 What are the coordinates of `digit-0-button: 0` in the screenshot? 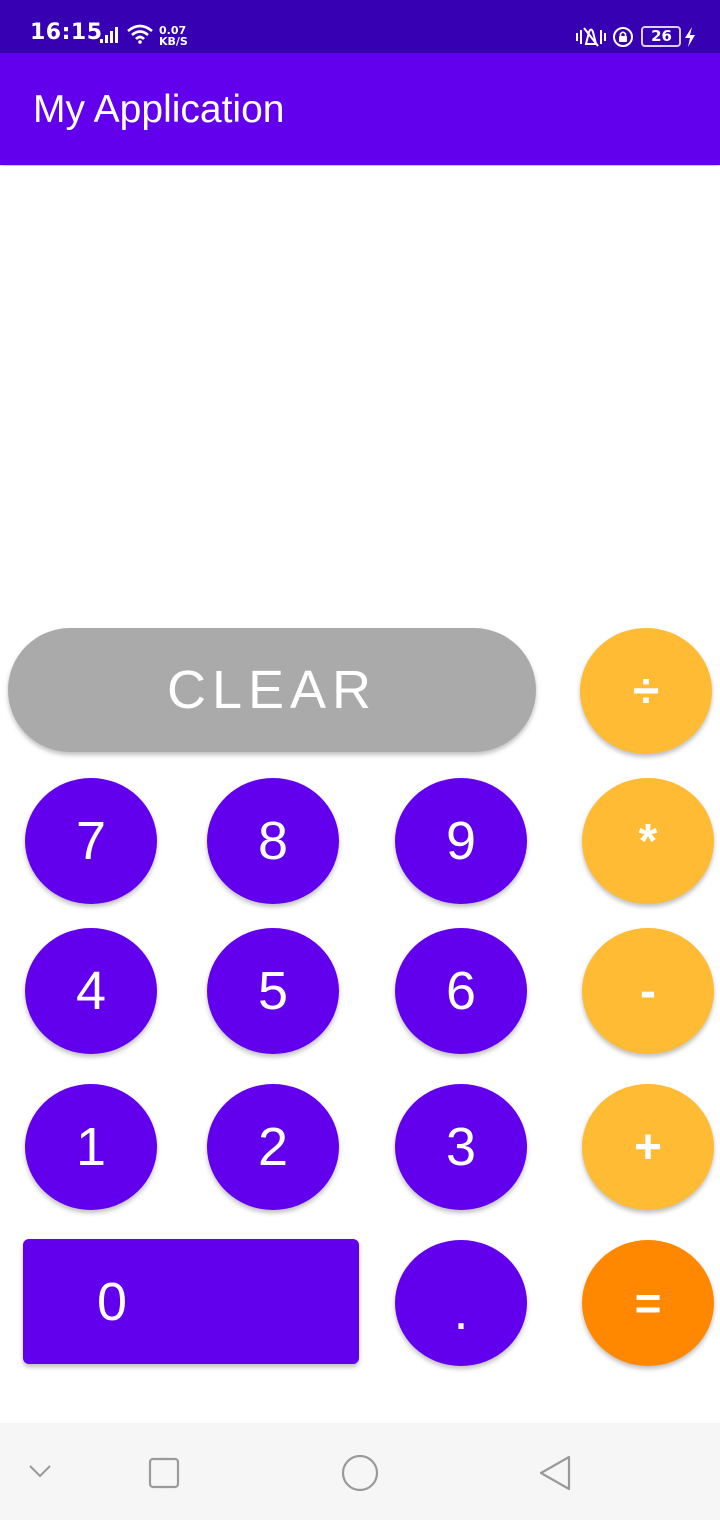 It's located at (191, 1301).